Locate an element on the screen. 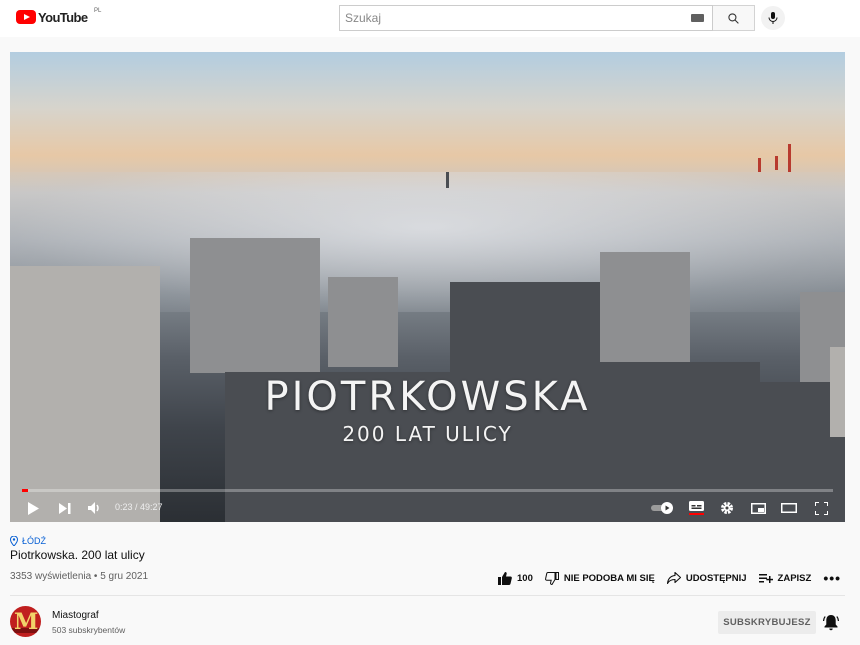 This screenshot has width=860, height=645. video-title-overlay: PIOTRKOWSKA 200 LAT ULICY is located at coordinates (427, 410).